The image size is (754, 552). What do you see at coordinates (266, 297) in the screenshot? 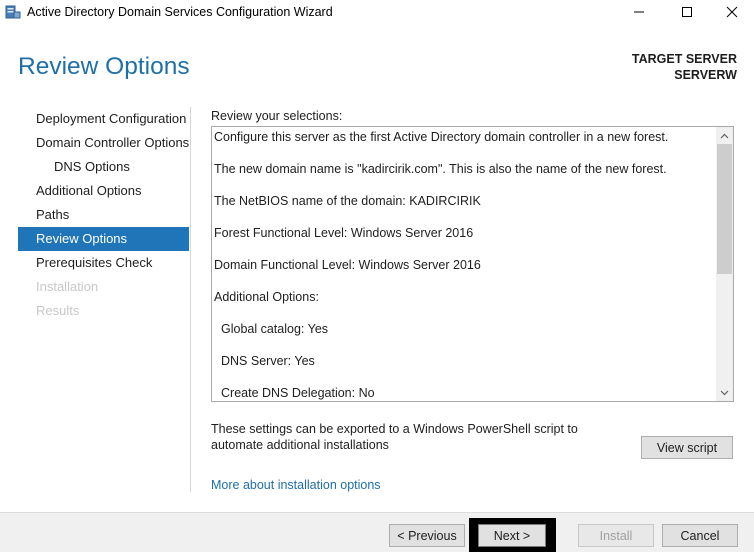
I see `review-line: Additional Options:` at bounding box center [266, 297].